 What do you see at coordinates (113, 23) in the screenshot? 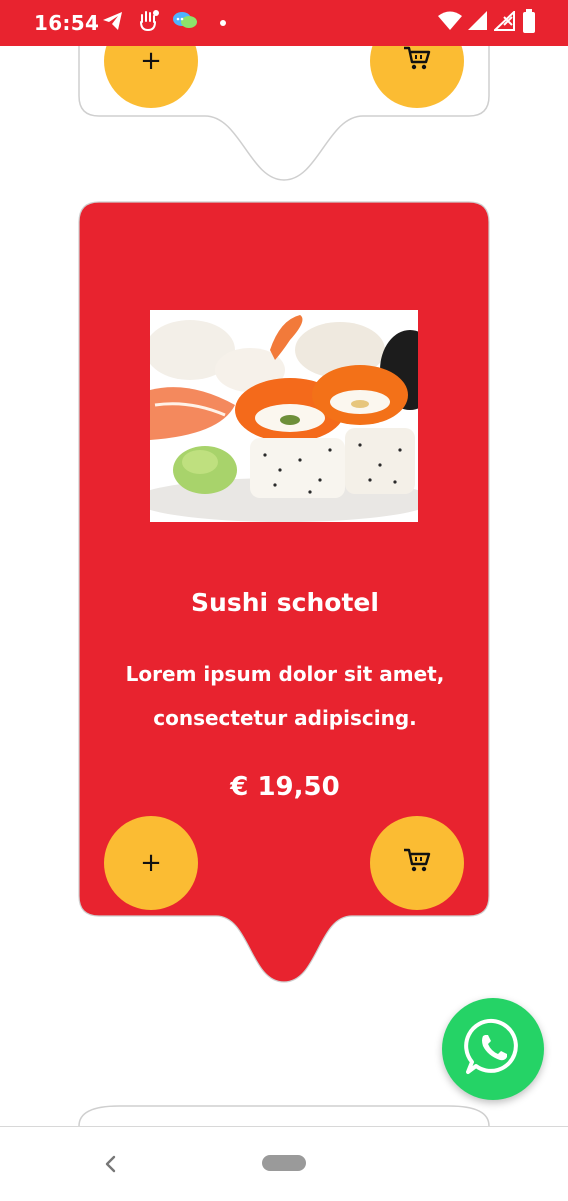
I see `telegram-icon` at bounding box center [113, 23].